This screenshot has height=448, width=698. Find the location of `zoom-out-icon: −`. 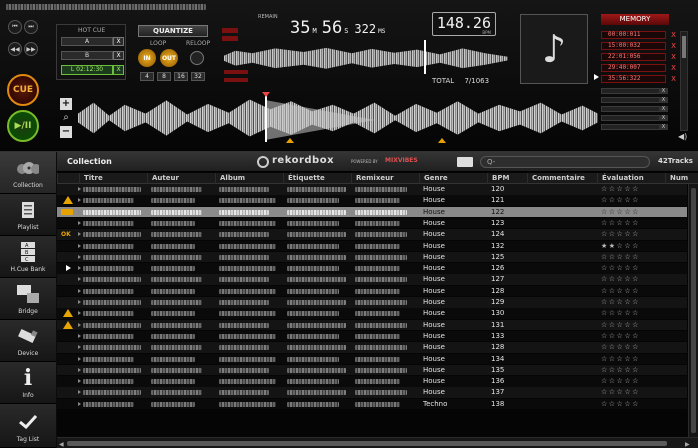

zoom-out-icon: − is located at coordinates (66, 132).